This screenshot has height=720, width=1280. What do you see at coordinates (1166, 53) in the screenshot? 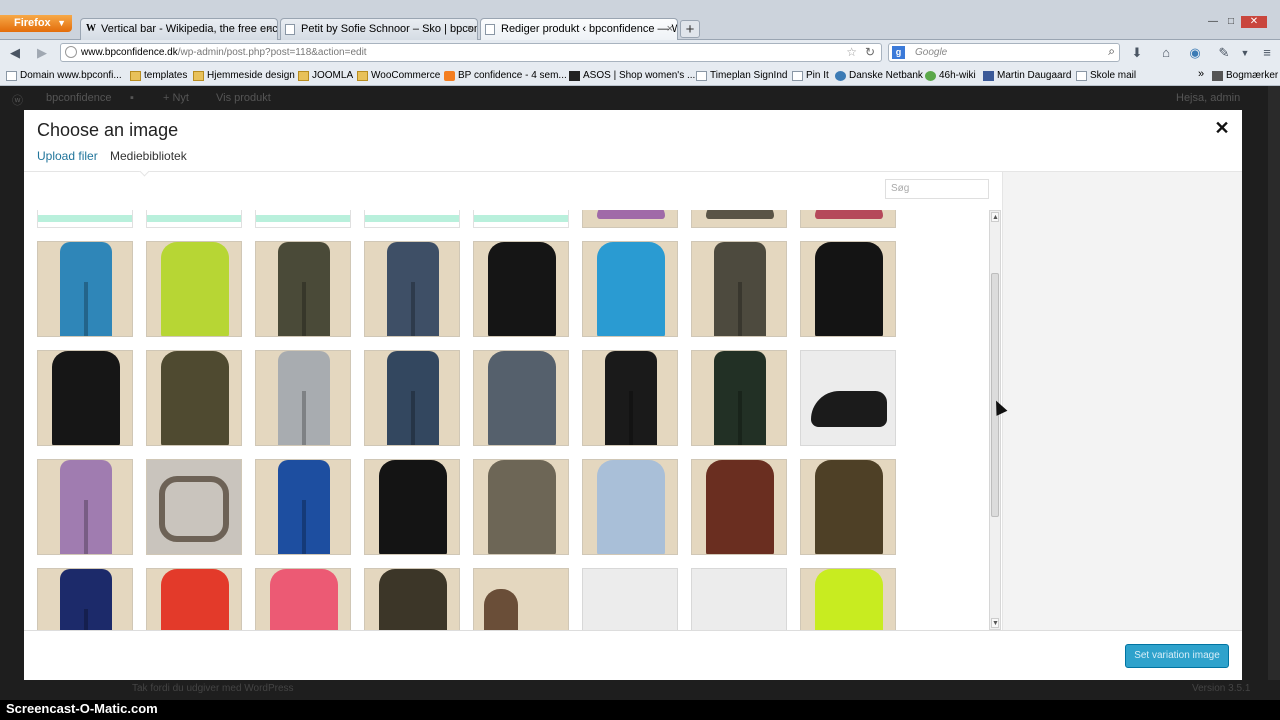
I see `home-icon: ⌂` at bounding box center [1166, 53].